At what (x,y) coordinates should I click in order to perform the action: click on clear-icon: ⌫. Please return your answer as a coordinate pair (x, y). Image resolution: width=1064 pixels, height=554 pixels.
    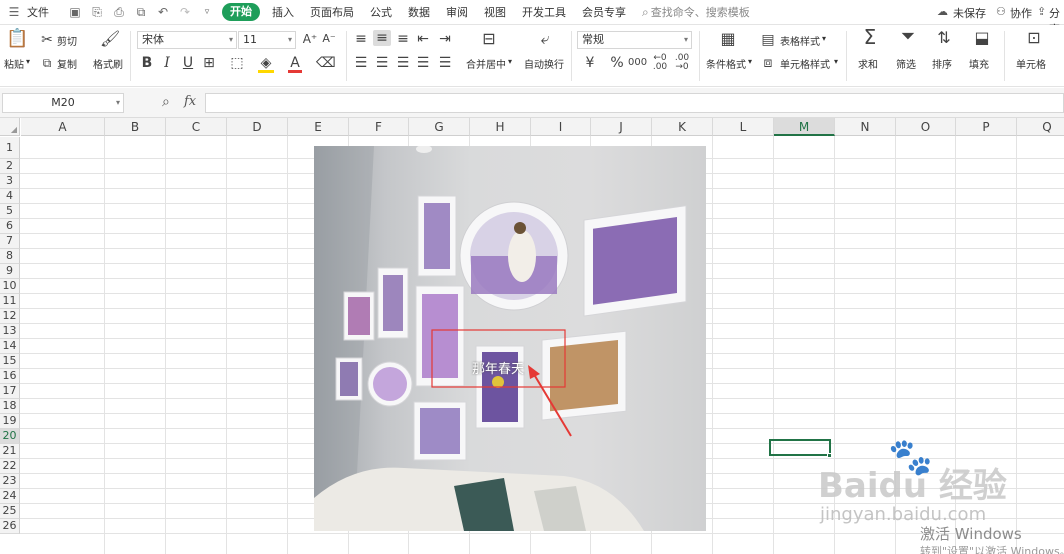
    Looking at the image, I should click on (326, 63).